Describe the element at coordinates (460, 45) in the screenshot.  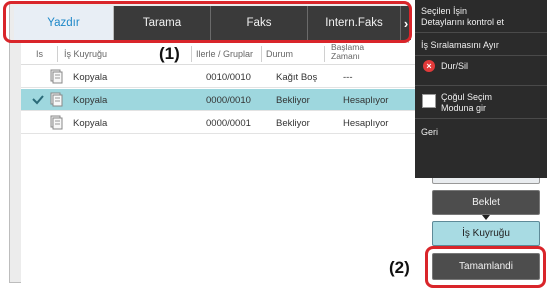
I see `menu-item-sort-order: İş Sıralamasını Ayır` at that location.